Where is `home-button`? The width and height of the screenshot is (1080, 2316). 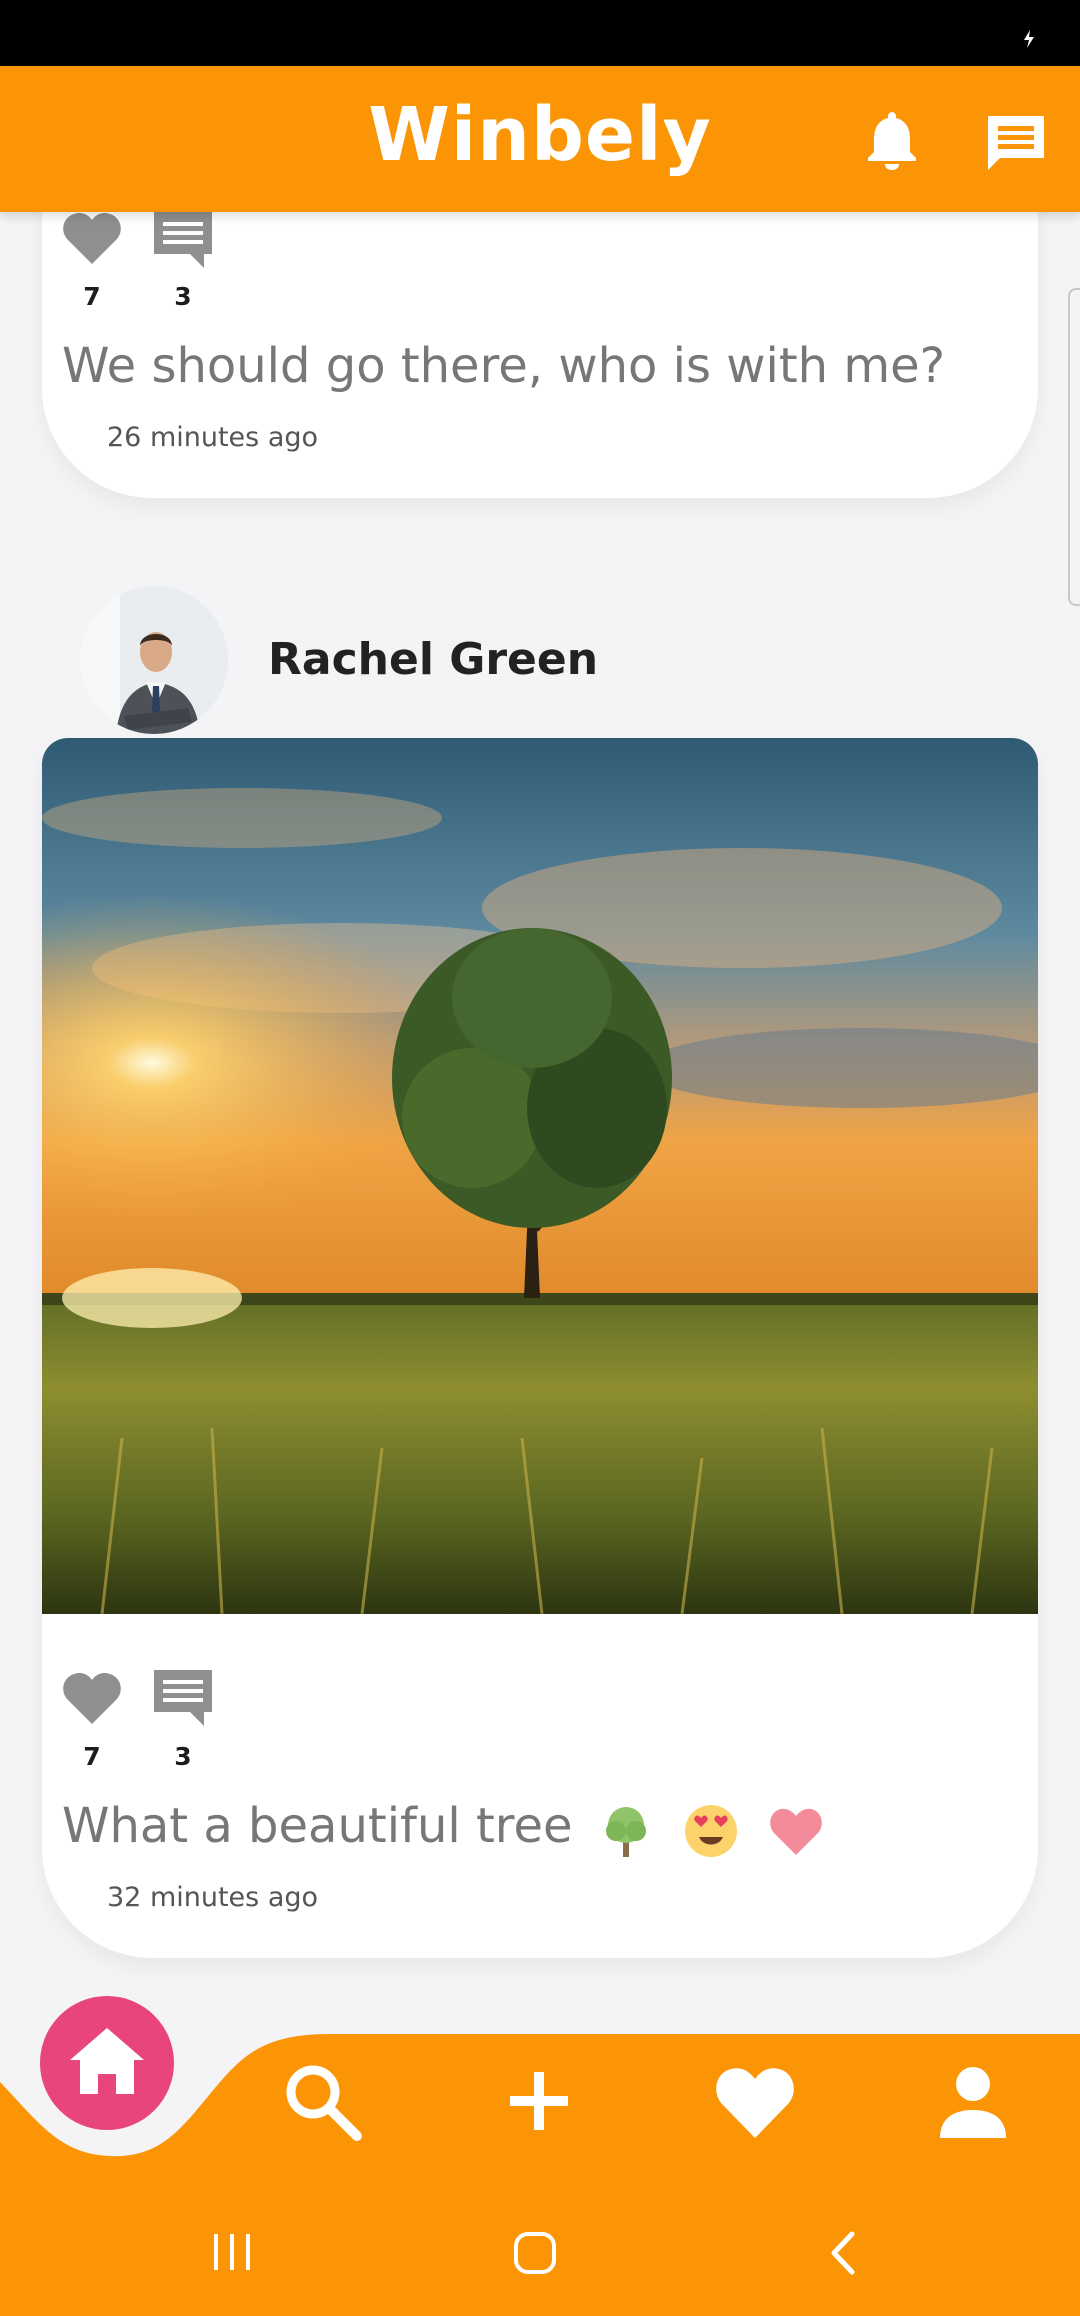
home-button is located at coordinates (107, 2063).